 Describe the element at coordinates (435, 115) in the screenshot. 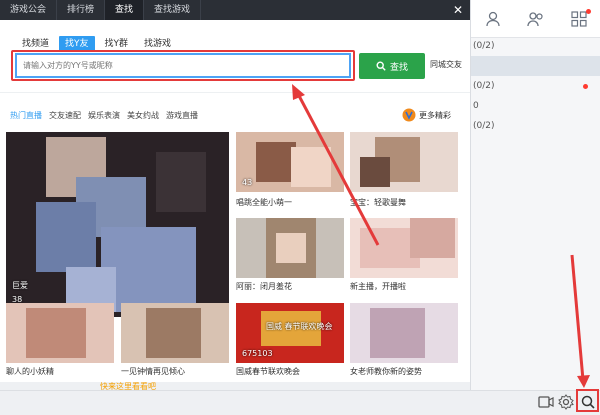

I see `more-label: 更多精彩` at that location.